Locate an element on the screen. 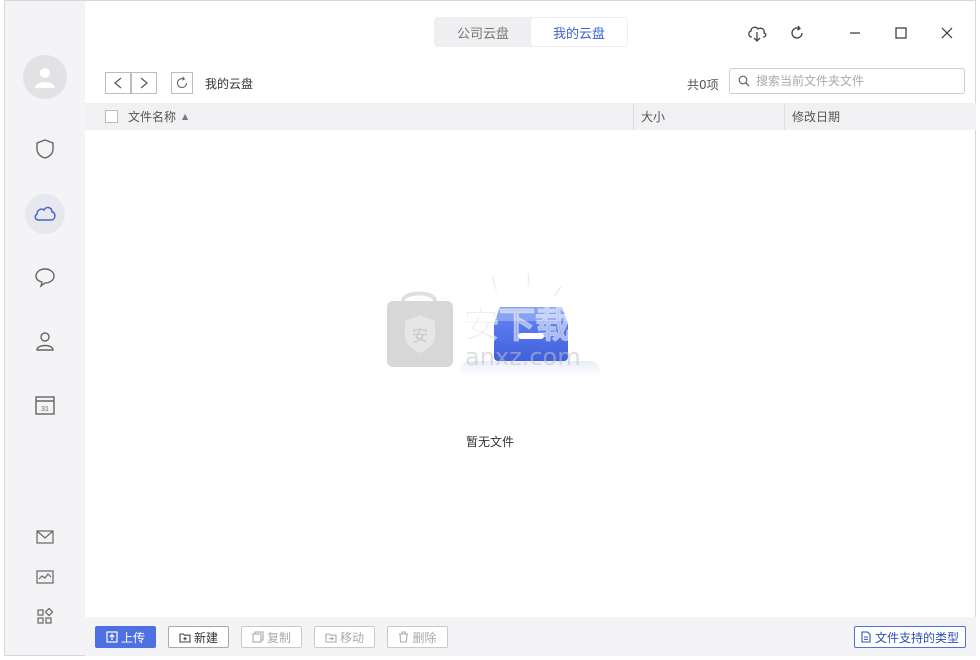 Image resolution: width=980 pixels, height=660 pixels. tab-company-cloud: 公司云盘 is located at coordinates (483, 32).